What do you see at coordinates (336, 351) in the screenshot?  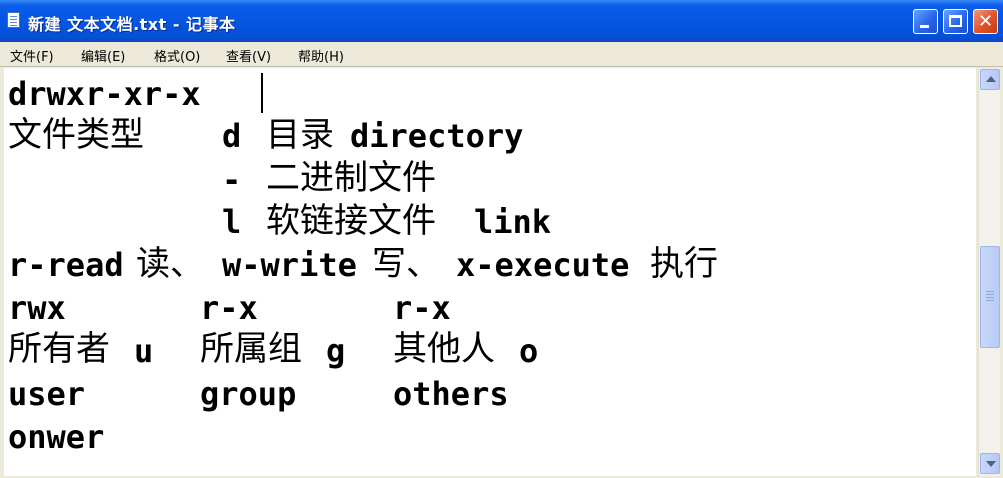 I see `text-line: g` at bounding box center [336, 351].